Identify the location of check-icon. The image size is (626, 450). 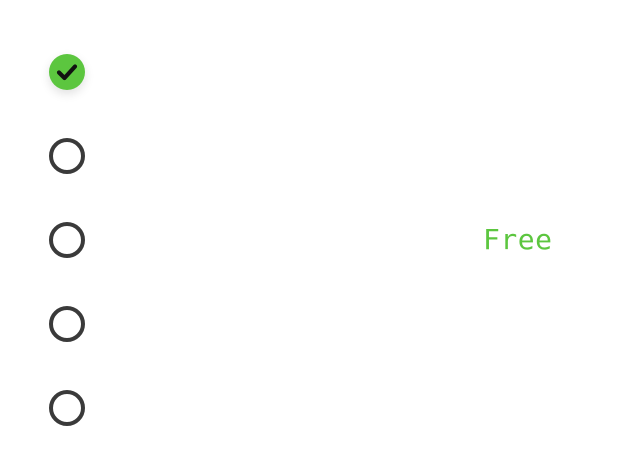
(67, 72).